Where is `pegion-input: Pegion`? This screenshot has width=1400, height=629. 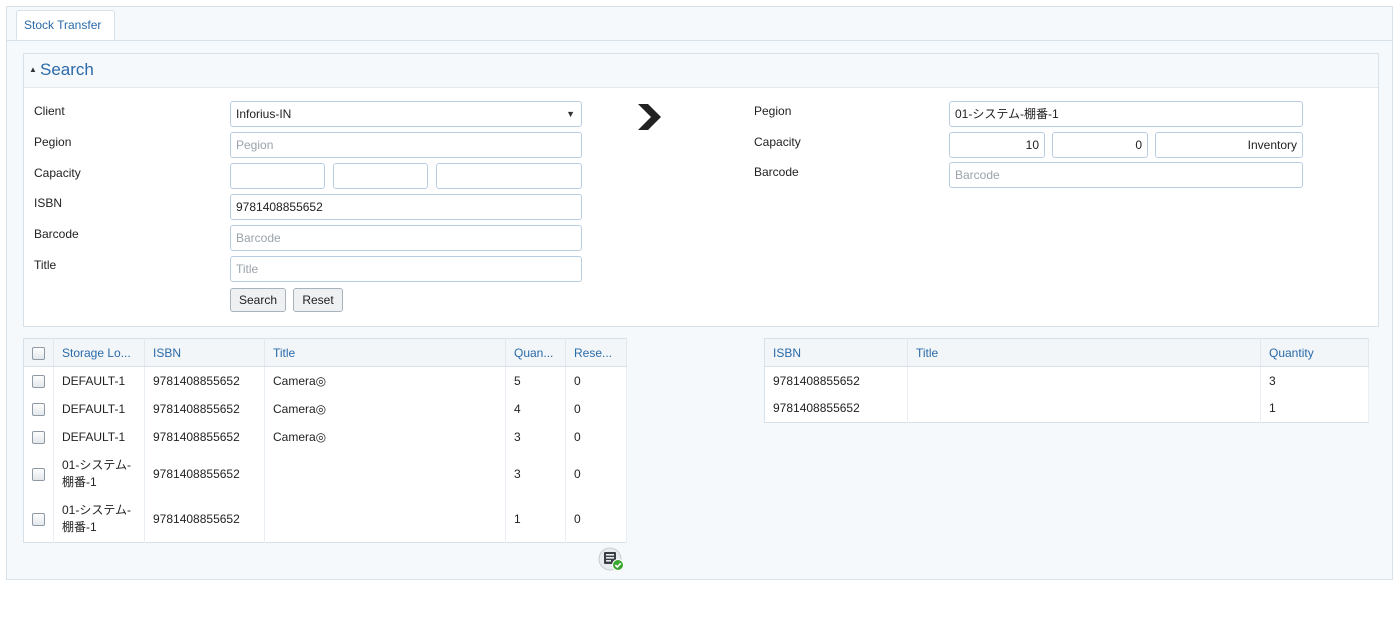 pegion-input: Pegion is located at coordinates (406, 145).